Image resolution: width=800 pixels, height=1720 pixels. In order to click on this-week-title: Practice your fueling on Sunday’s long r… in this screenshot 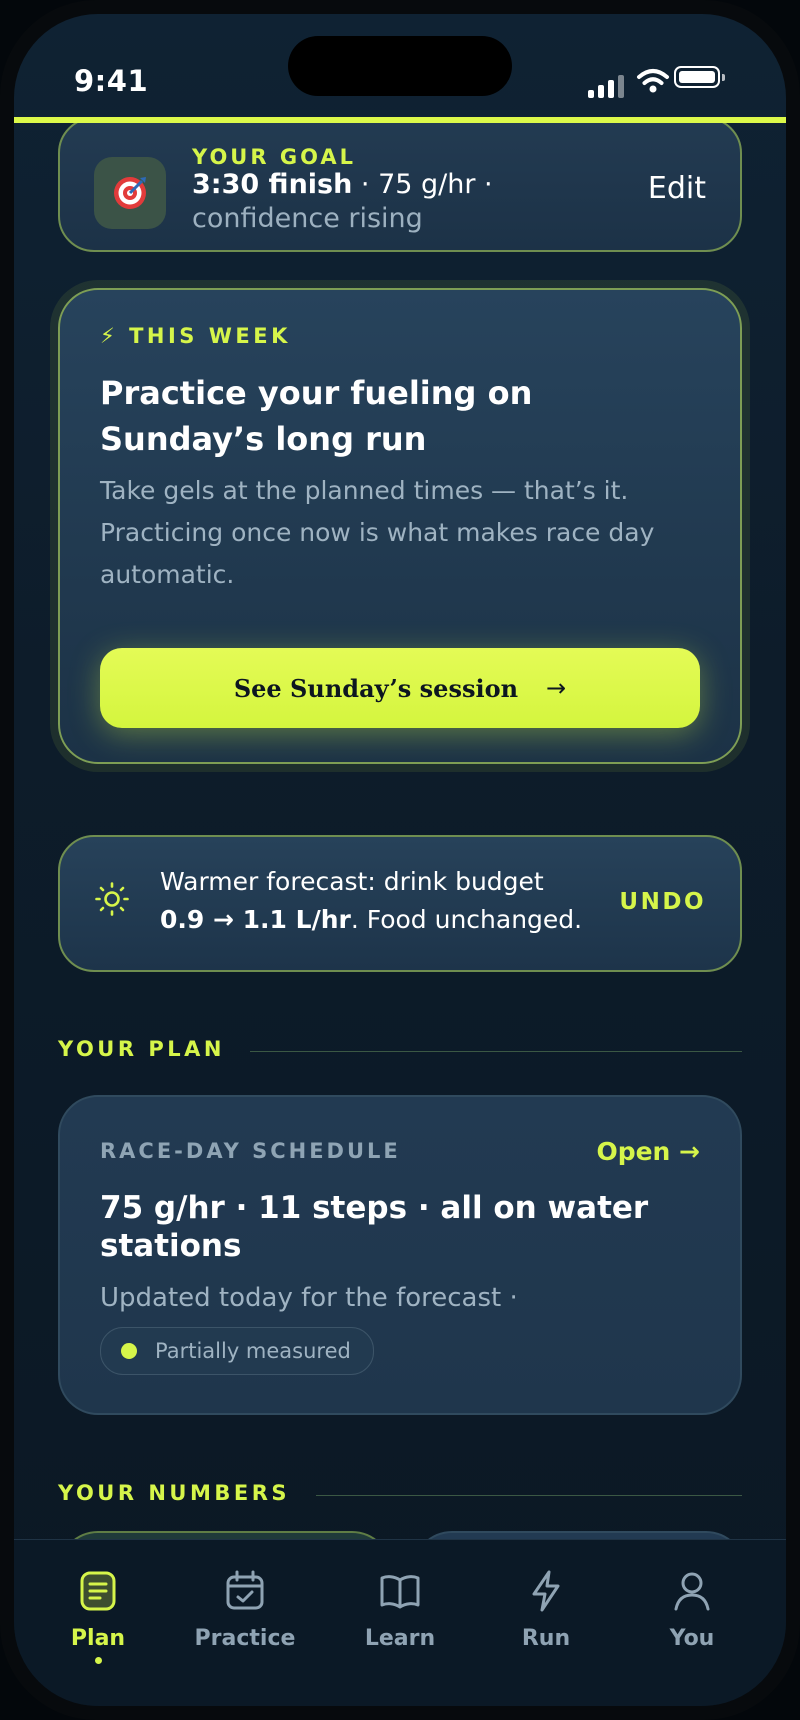, I will do `click(316, 416)`.